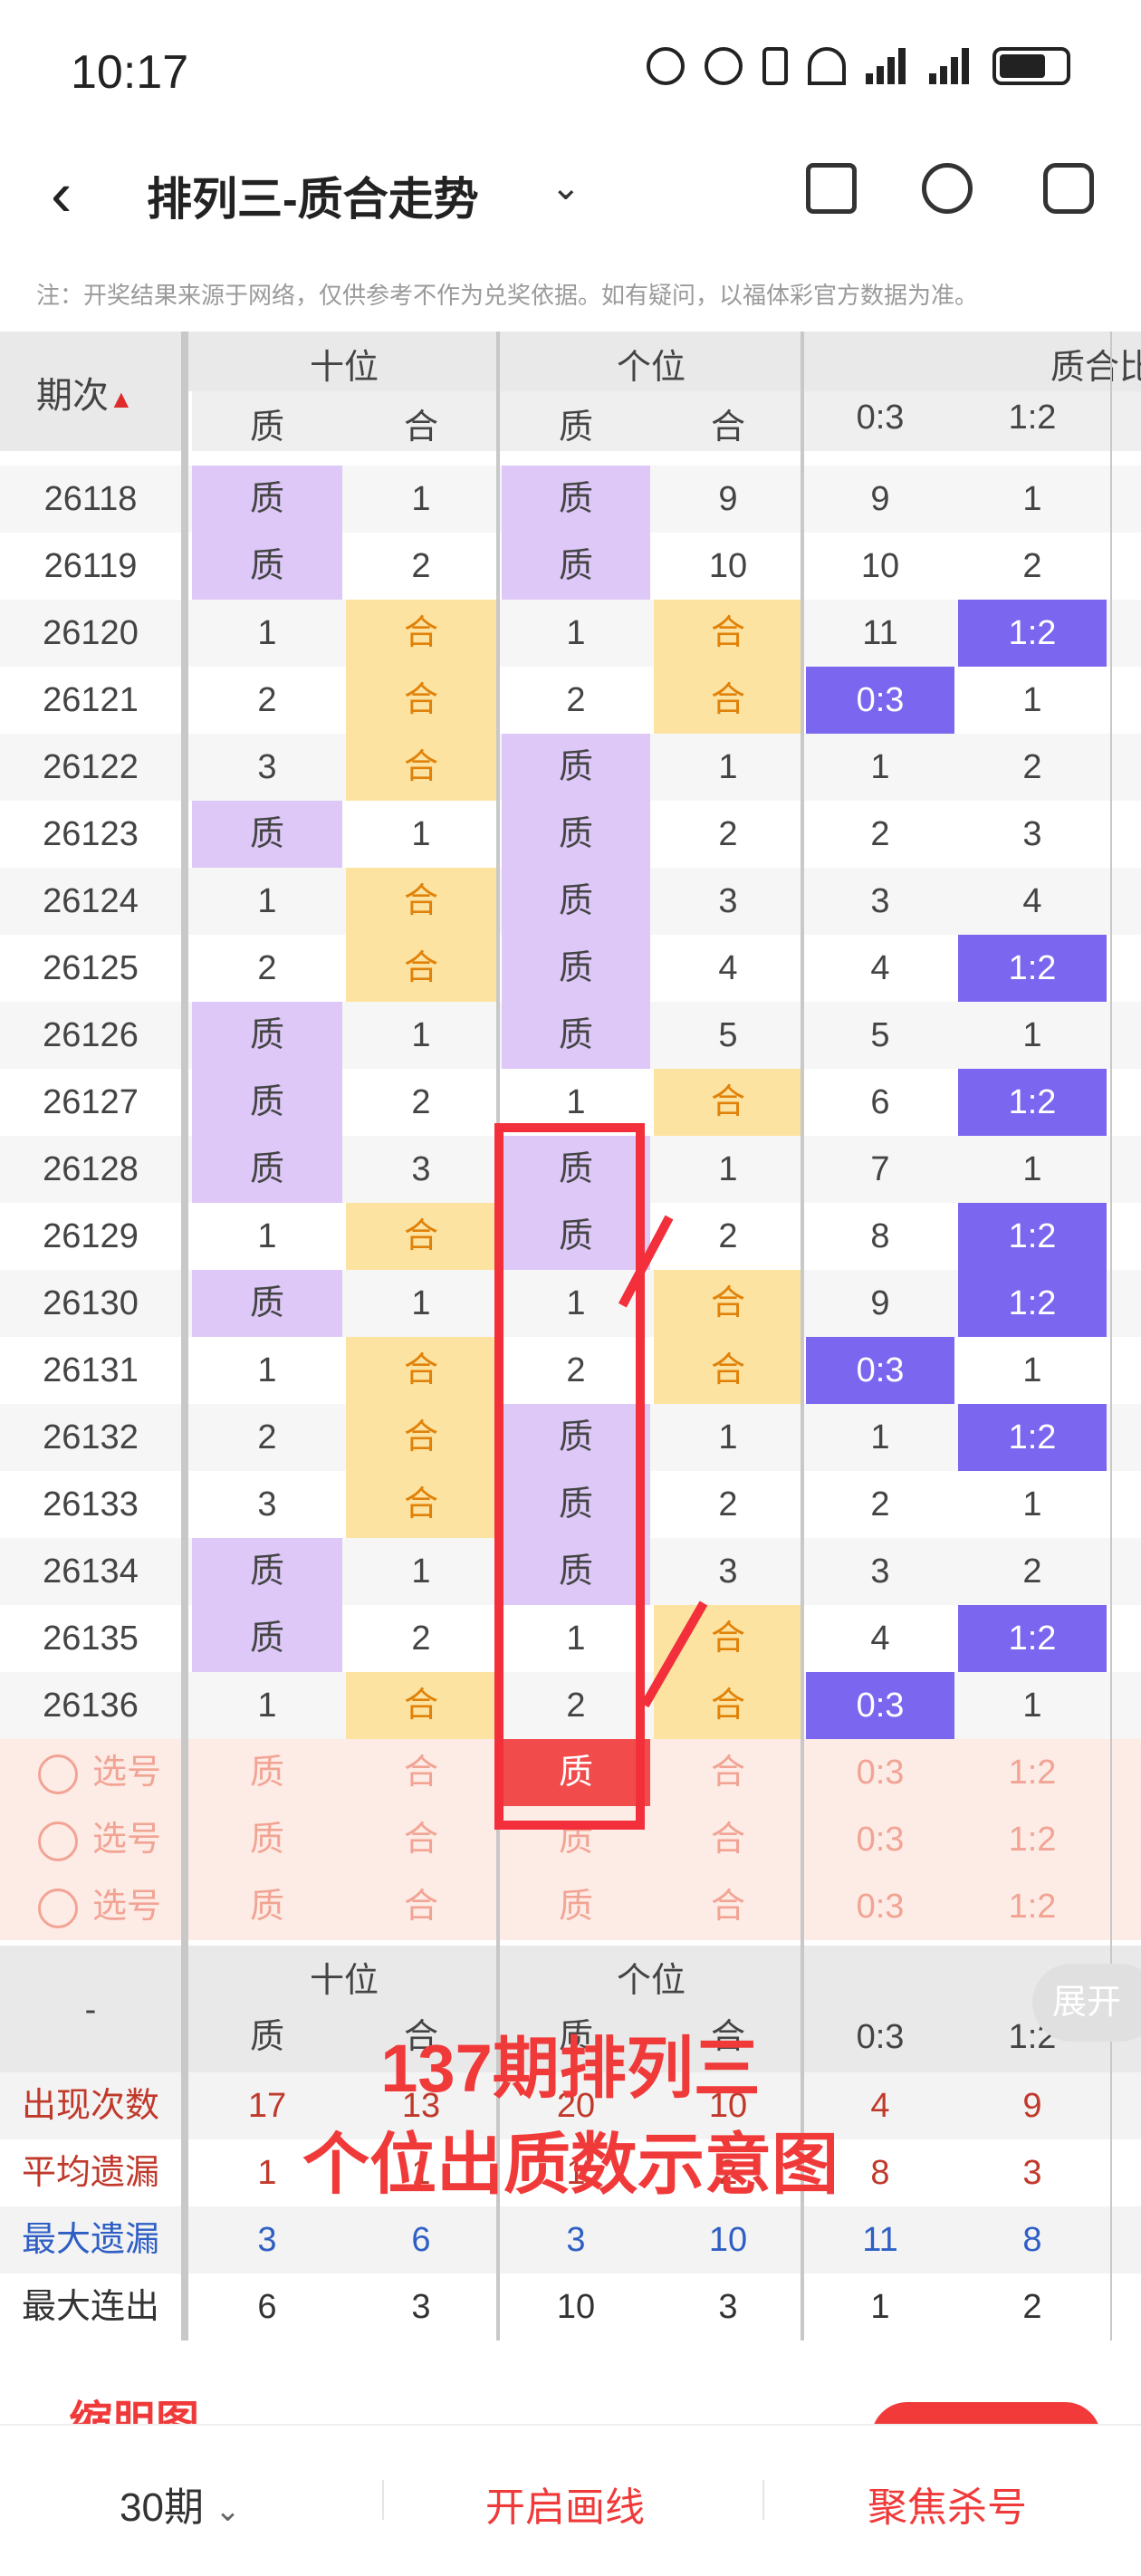  What do you see at coordinates (570, 68) in the screenshot?
I see `status-bar: 10:17` at bounding box center [570, 68].